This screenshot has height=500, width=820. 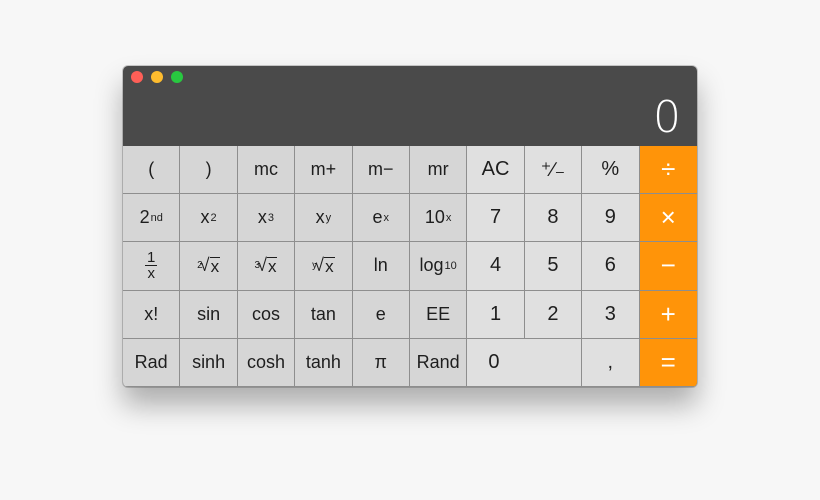 I want to click on divide-key: ÷, so click(x=668, y=170).